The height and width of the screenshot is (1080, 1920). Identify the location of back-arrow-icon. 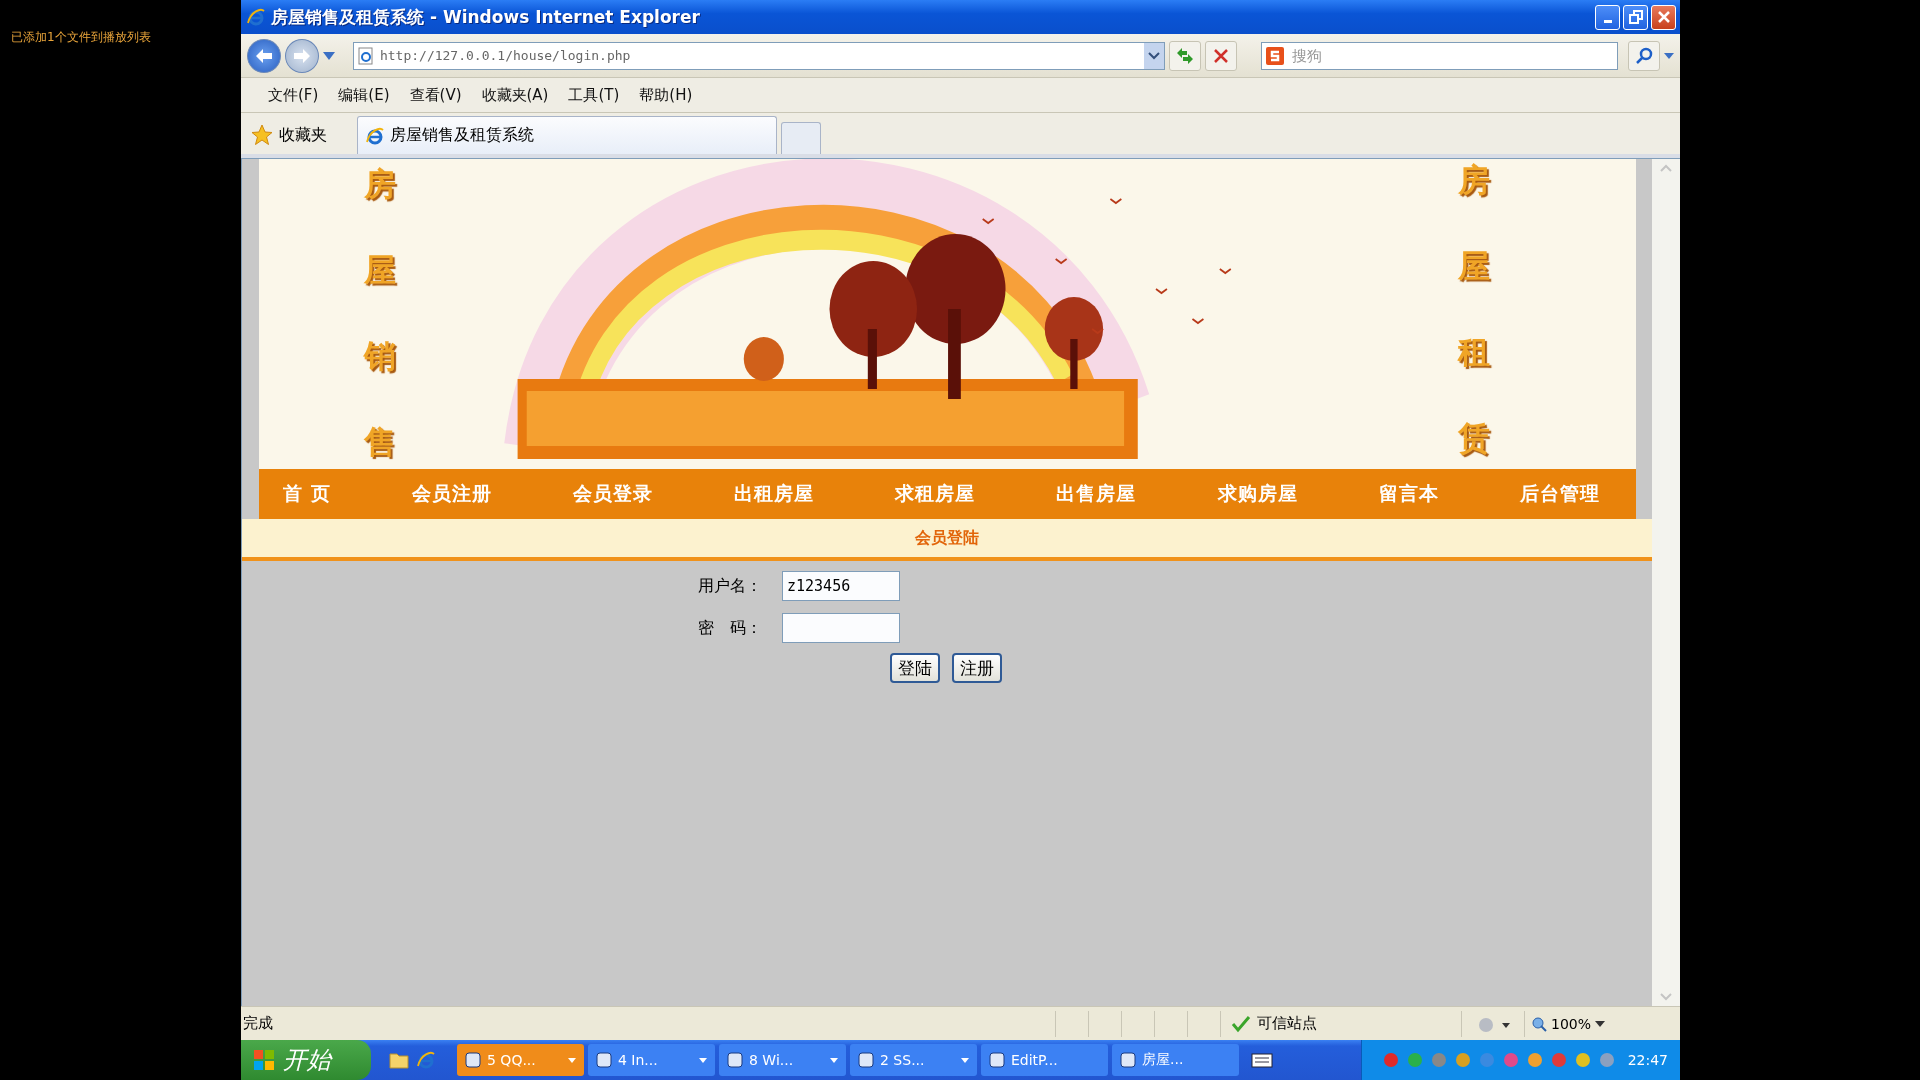
(264, 55).